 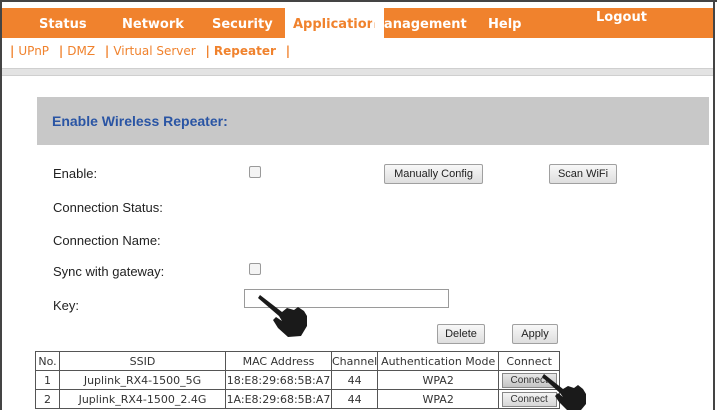 I want to click on enable-checkbox, so click(x=255, y=172).